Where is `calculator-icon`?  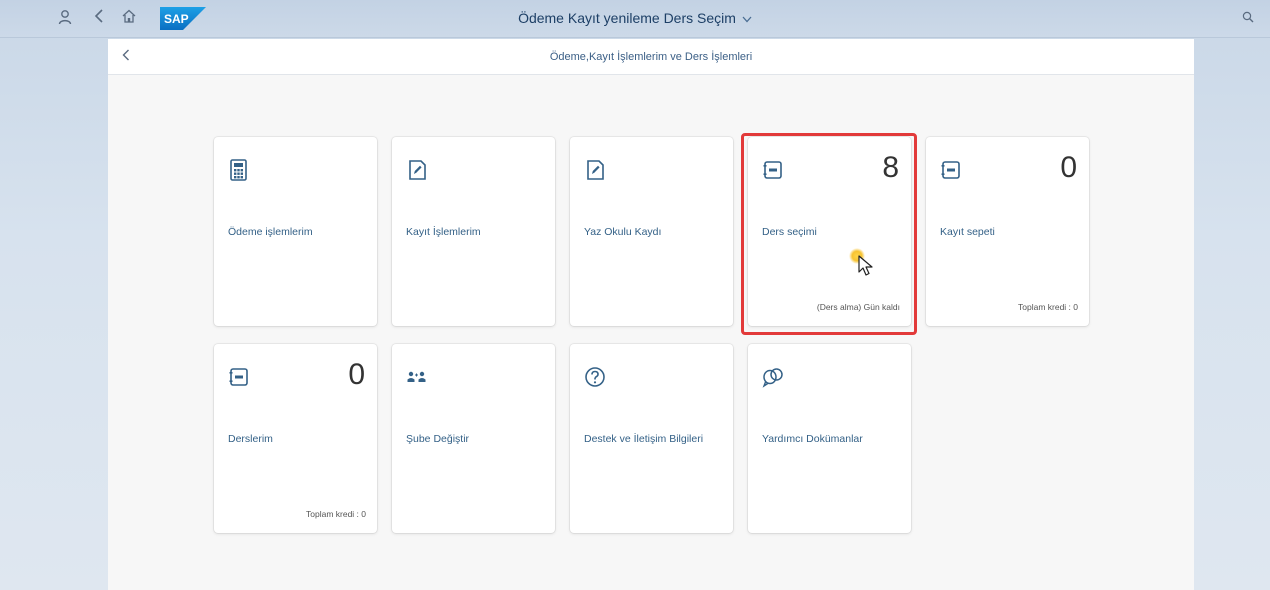 calculator-icon is located at coordinates (238, 170).